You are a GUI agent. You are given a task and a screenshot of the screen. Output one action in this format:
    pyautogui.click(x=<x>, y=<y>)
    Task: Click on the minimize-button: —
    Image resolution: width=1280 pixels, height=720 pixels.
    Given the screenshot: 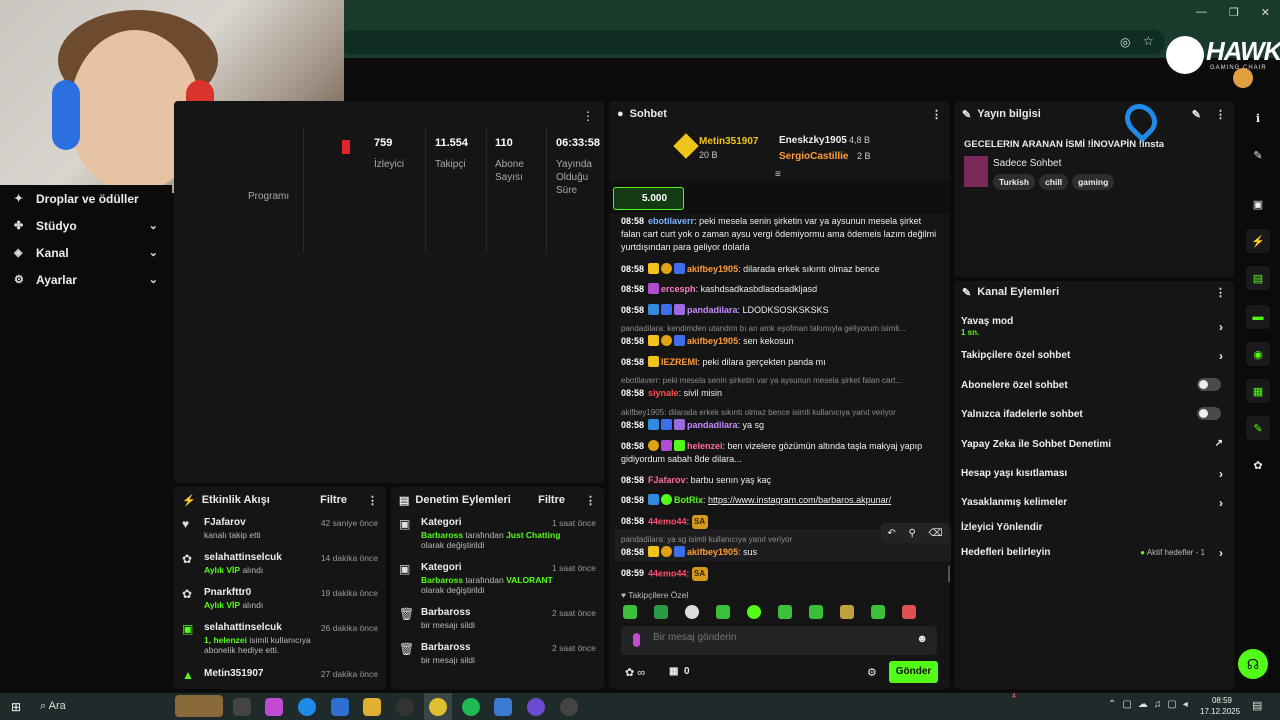 What is the action you would take?
    pyautogui.click(x=1201, y=12)
    